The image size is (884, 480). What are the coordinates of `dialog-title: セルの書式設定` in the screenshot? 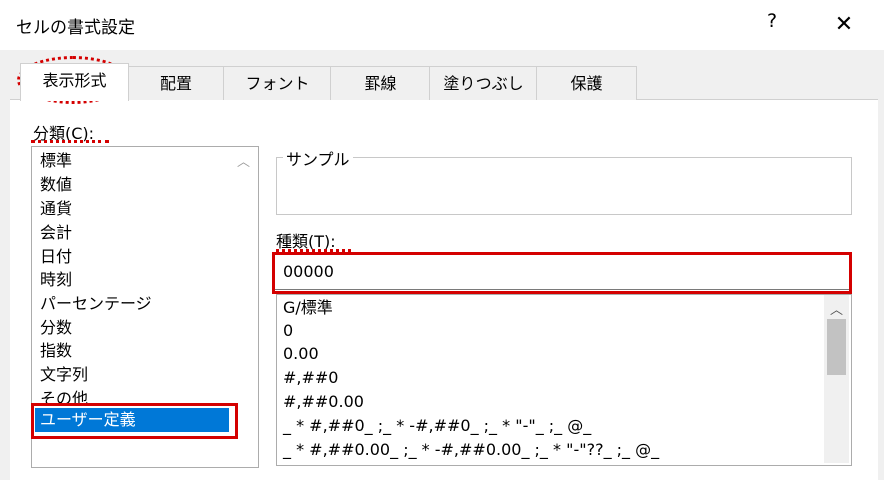 It's located at (75, 28).